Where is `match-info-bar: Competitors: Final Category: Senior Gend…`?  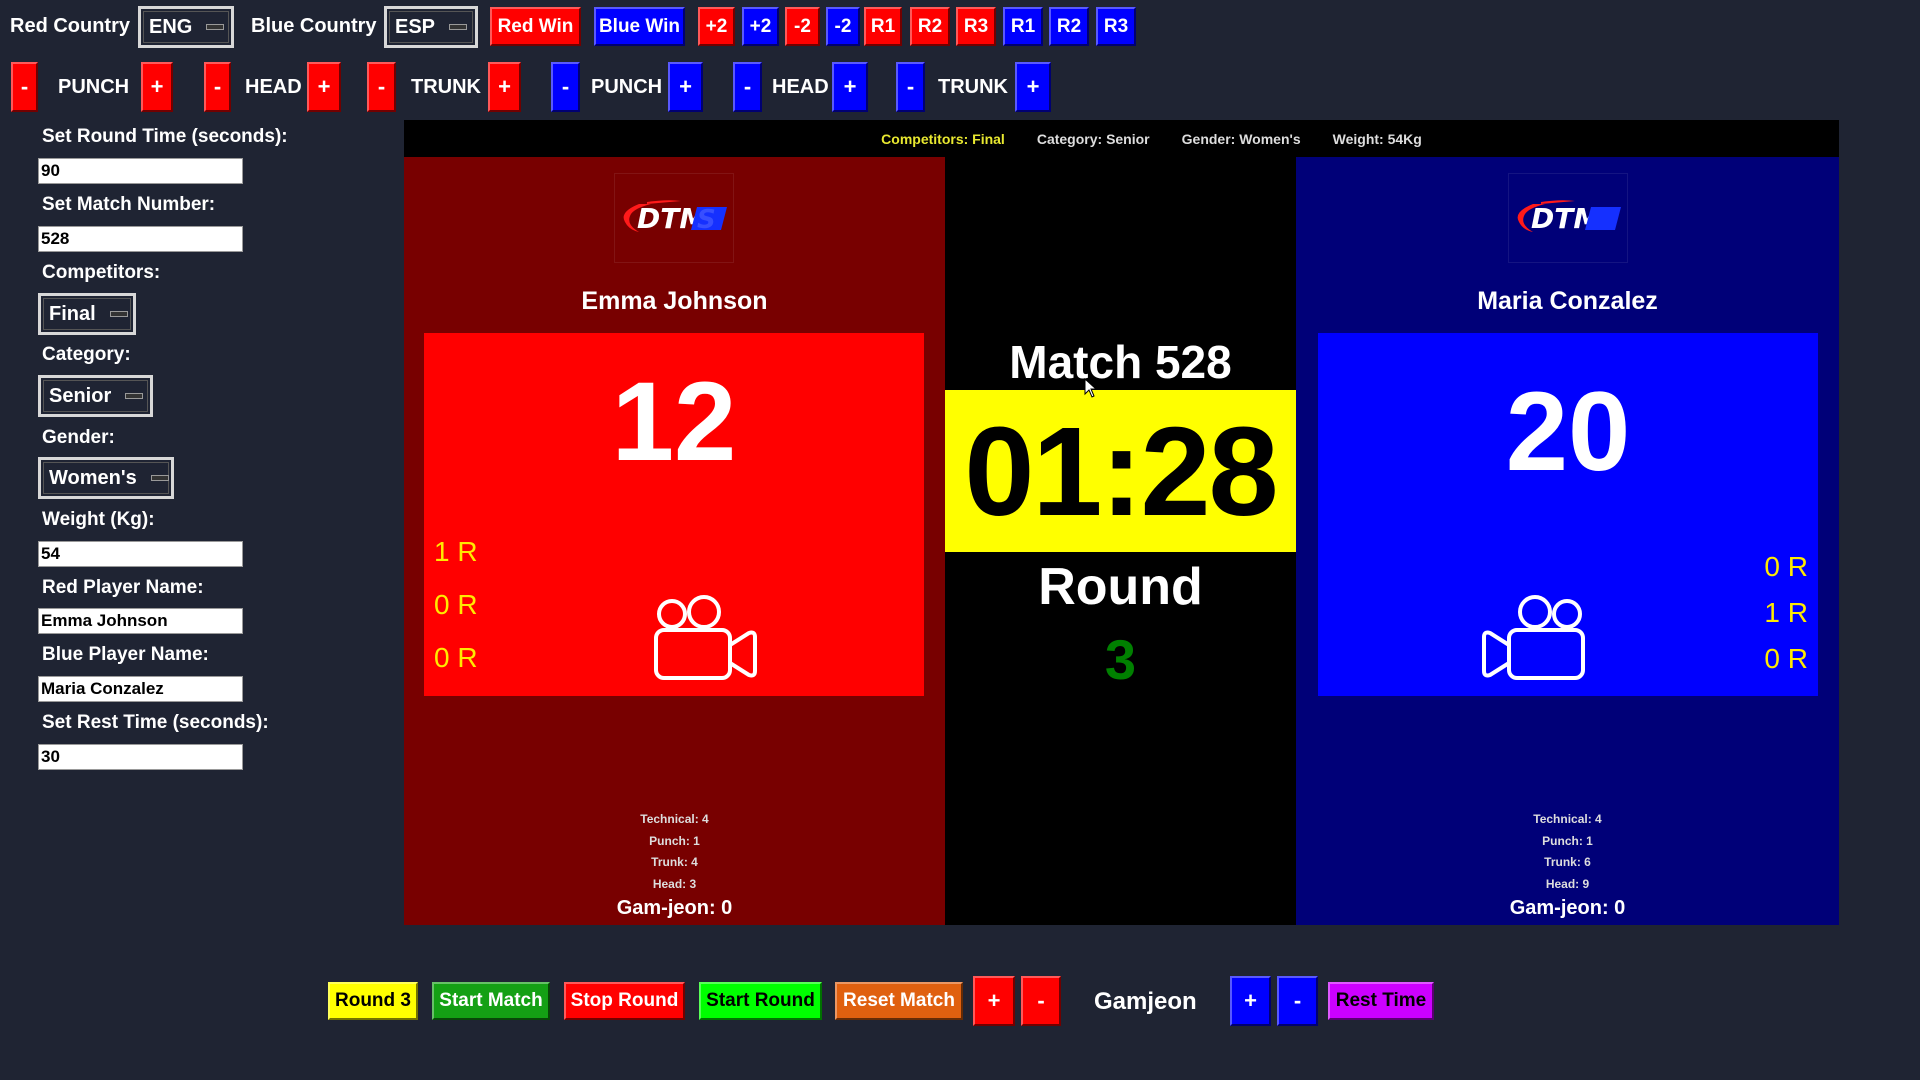 match-info-bar: Competitors: Final Category: Senior Gend… is located at coordinates (1121, 138).